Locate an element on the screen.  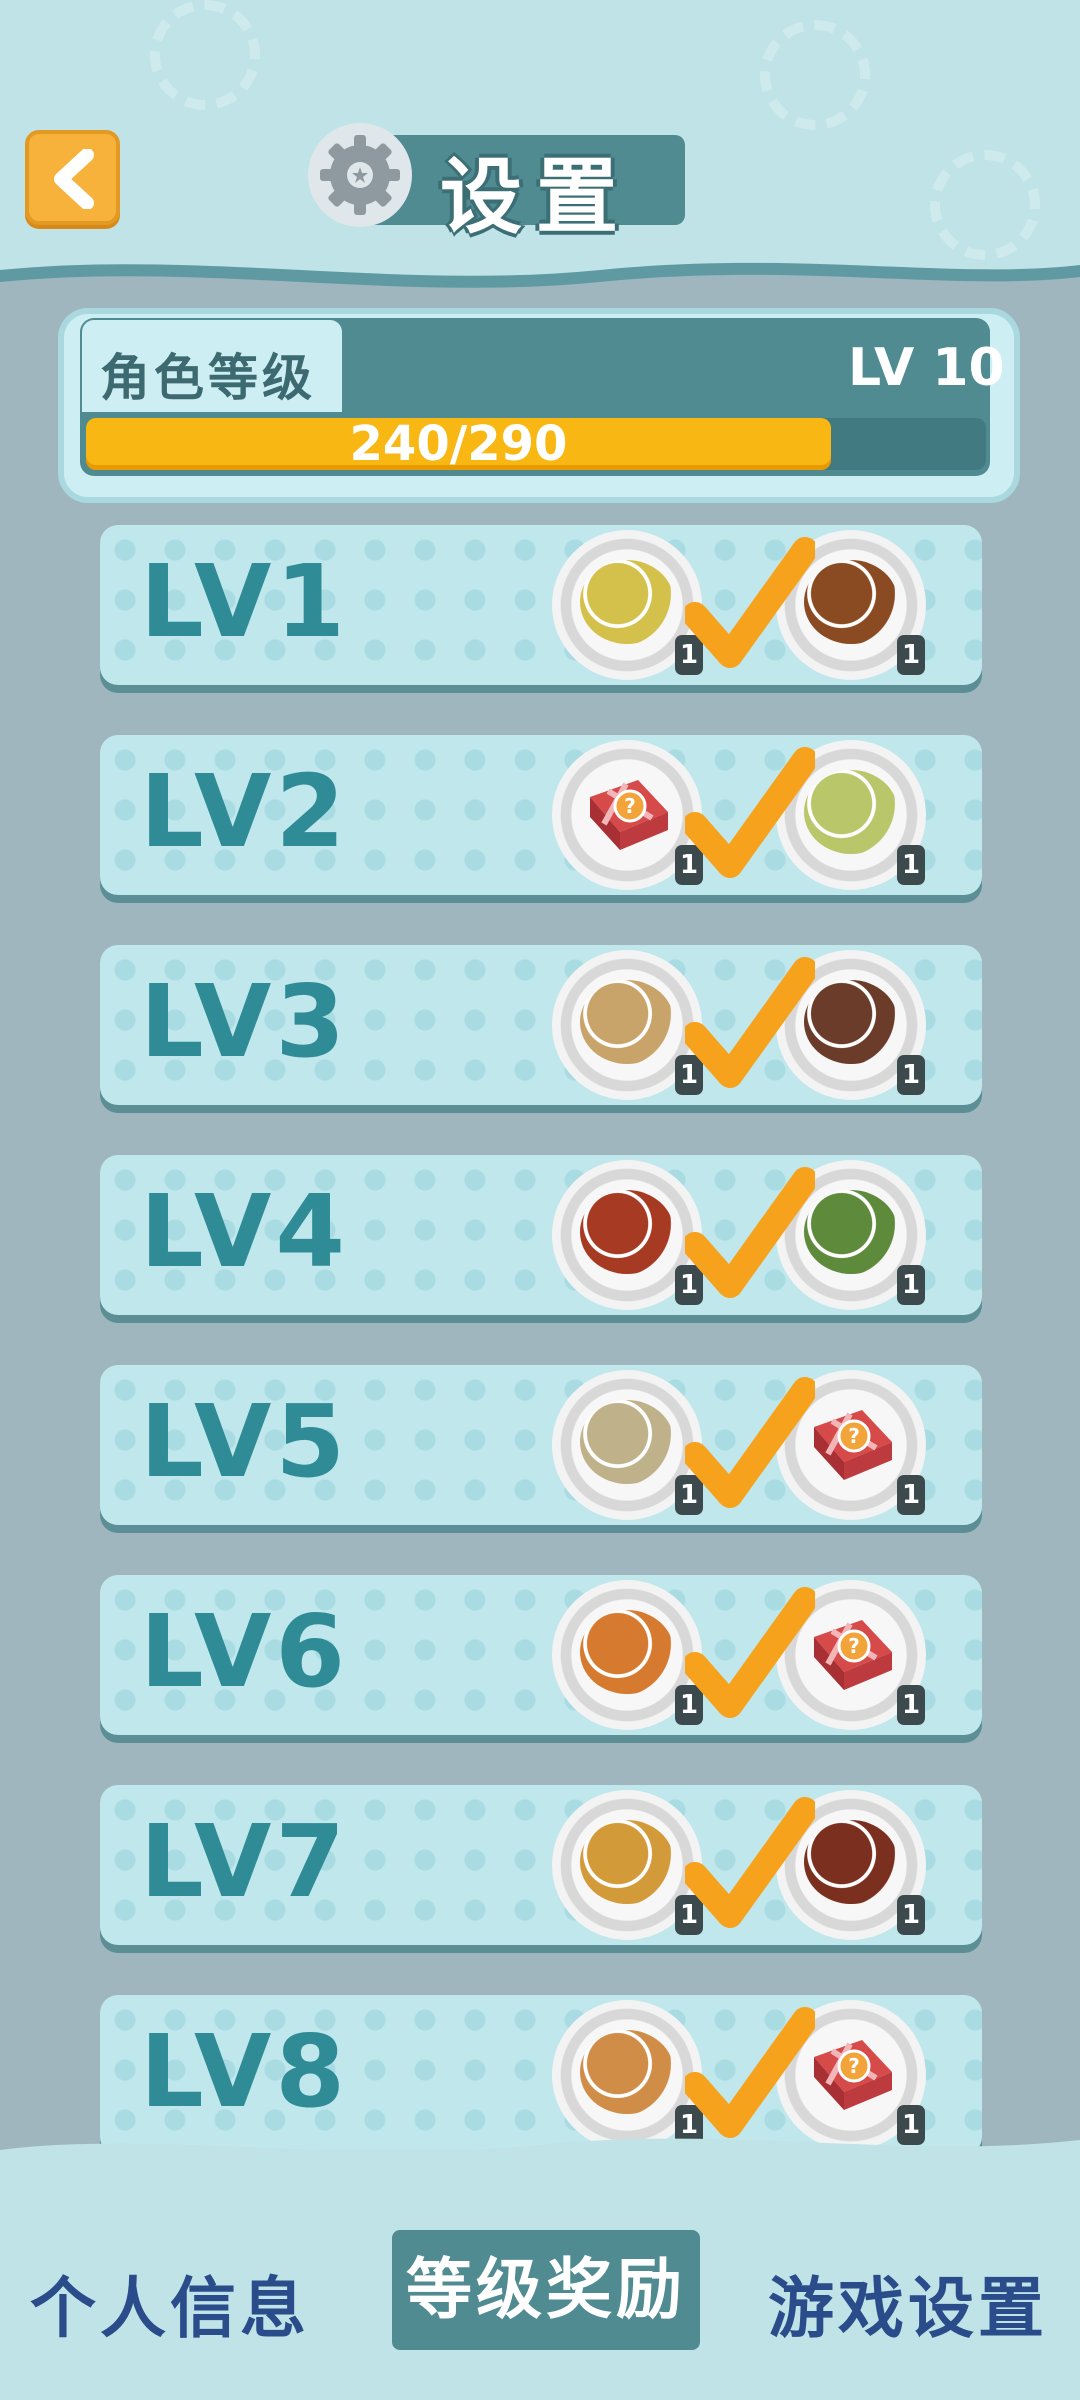
back-button is located at coordinates (72, 177).